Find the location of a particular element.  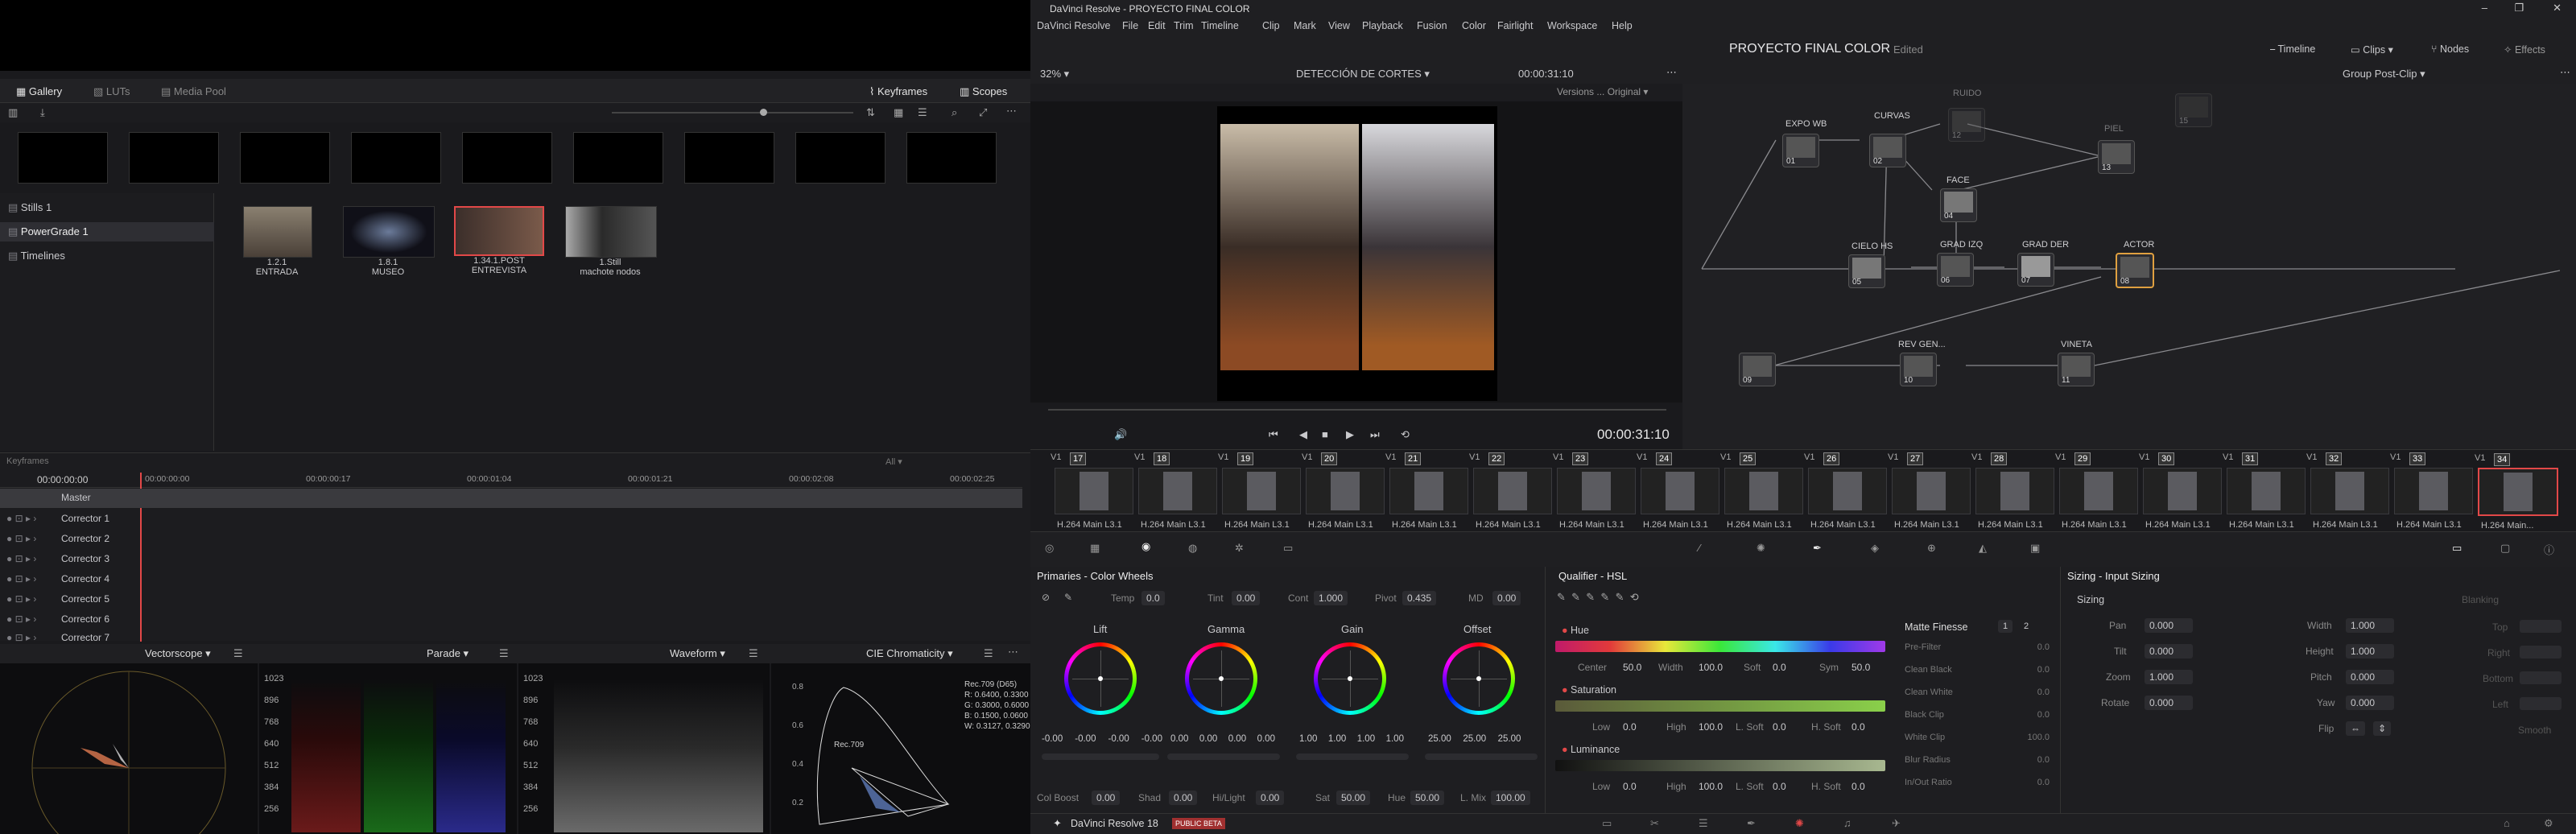

matte-tab-2: 2 is located at coordinates (2026, 626).